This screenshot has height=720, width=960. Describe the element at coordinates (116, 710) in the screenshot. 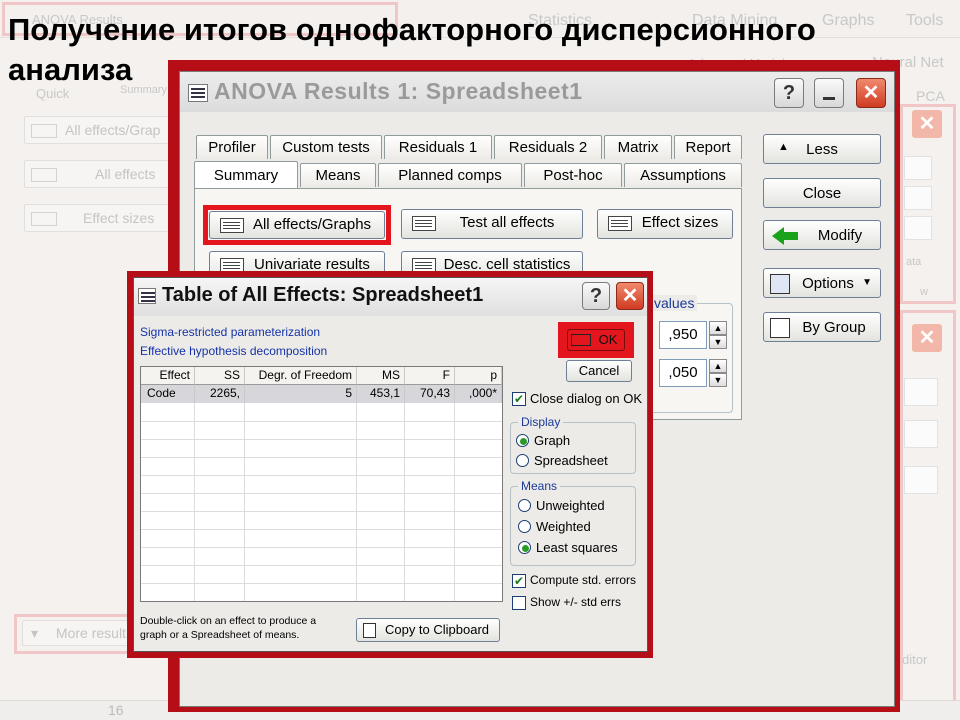

I see `bg-row-number: 16` at that location.